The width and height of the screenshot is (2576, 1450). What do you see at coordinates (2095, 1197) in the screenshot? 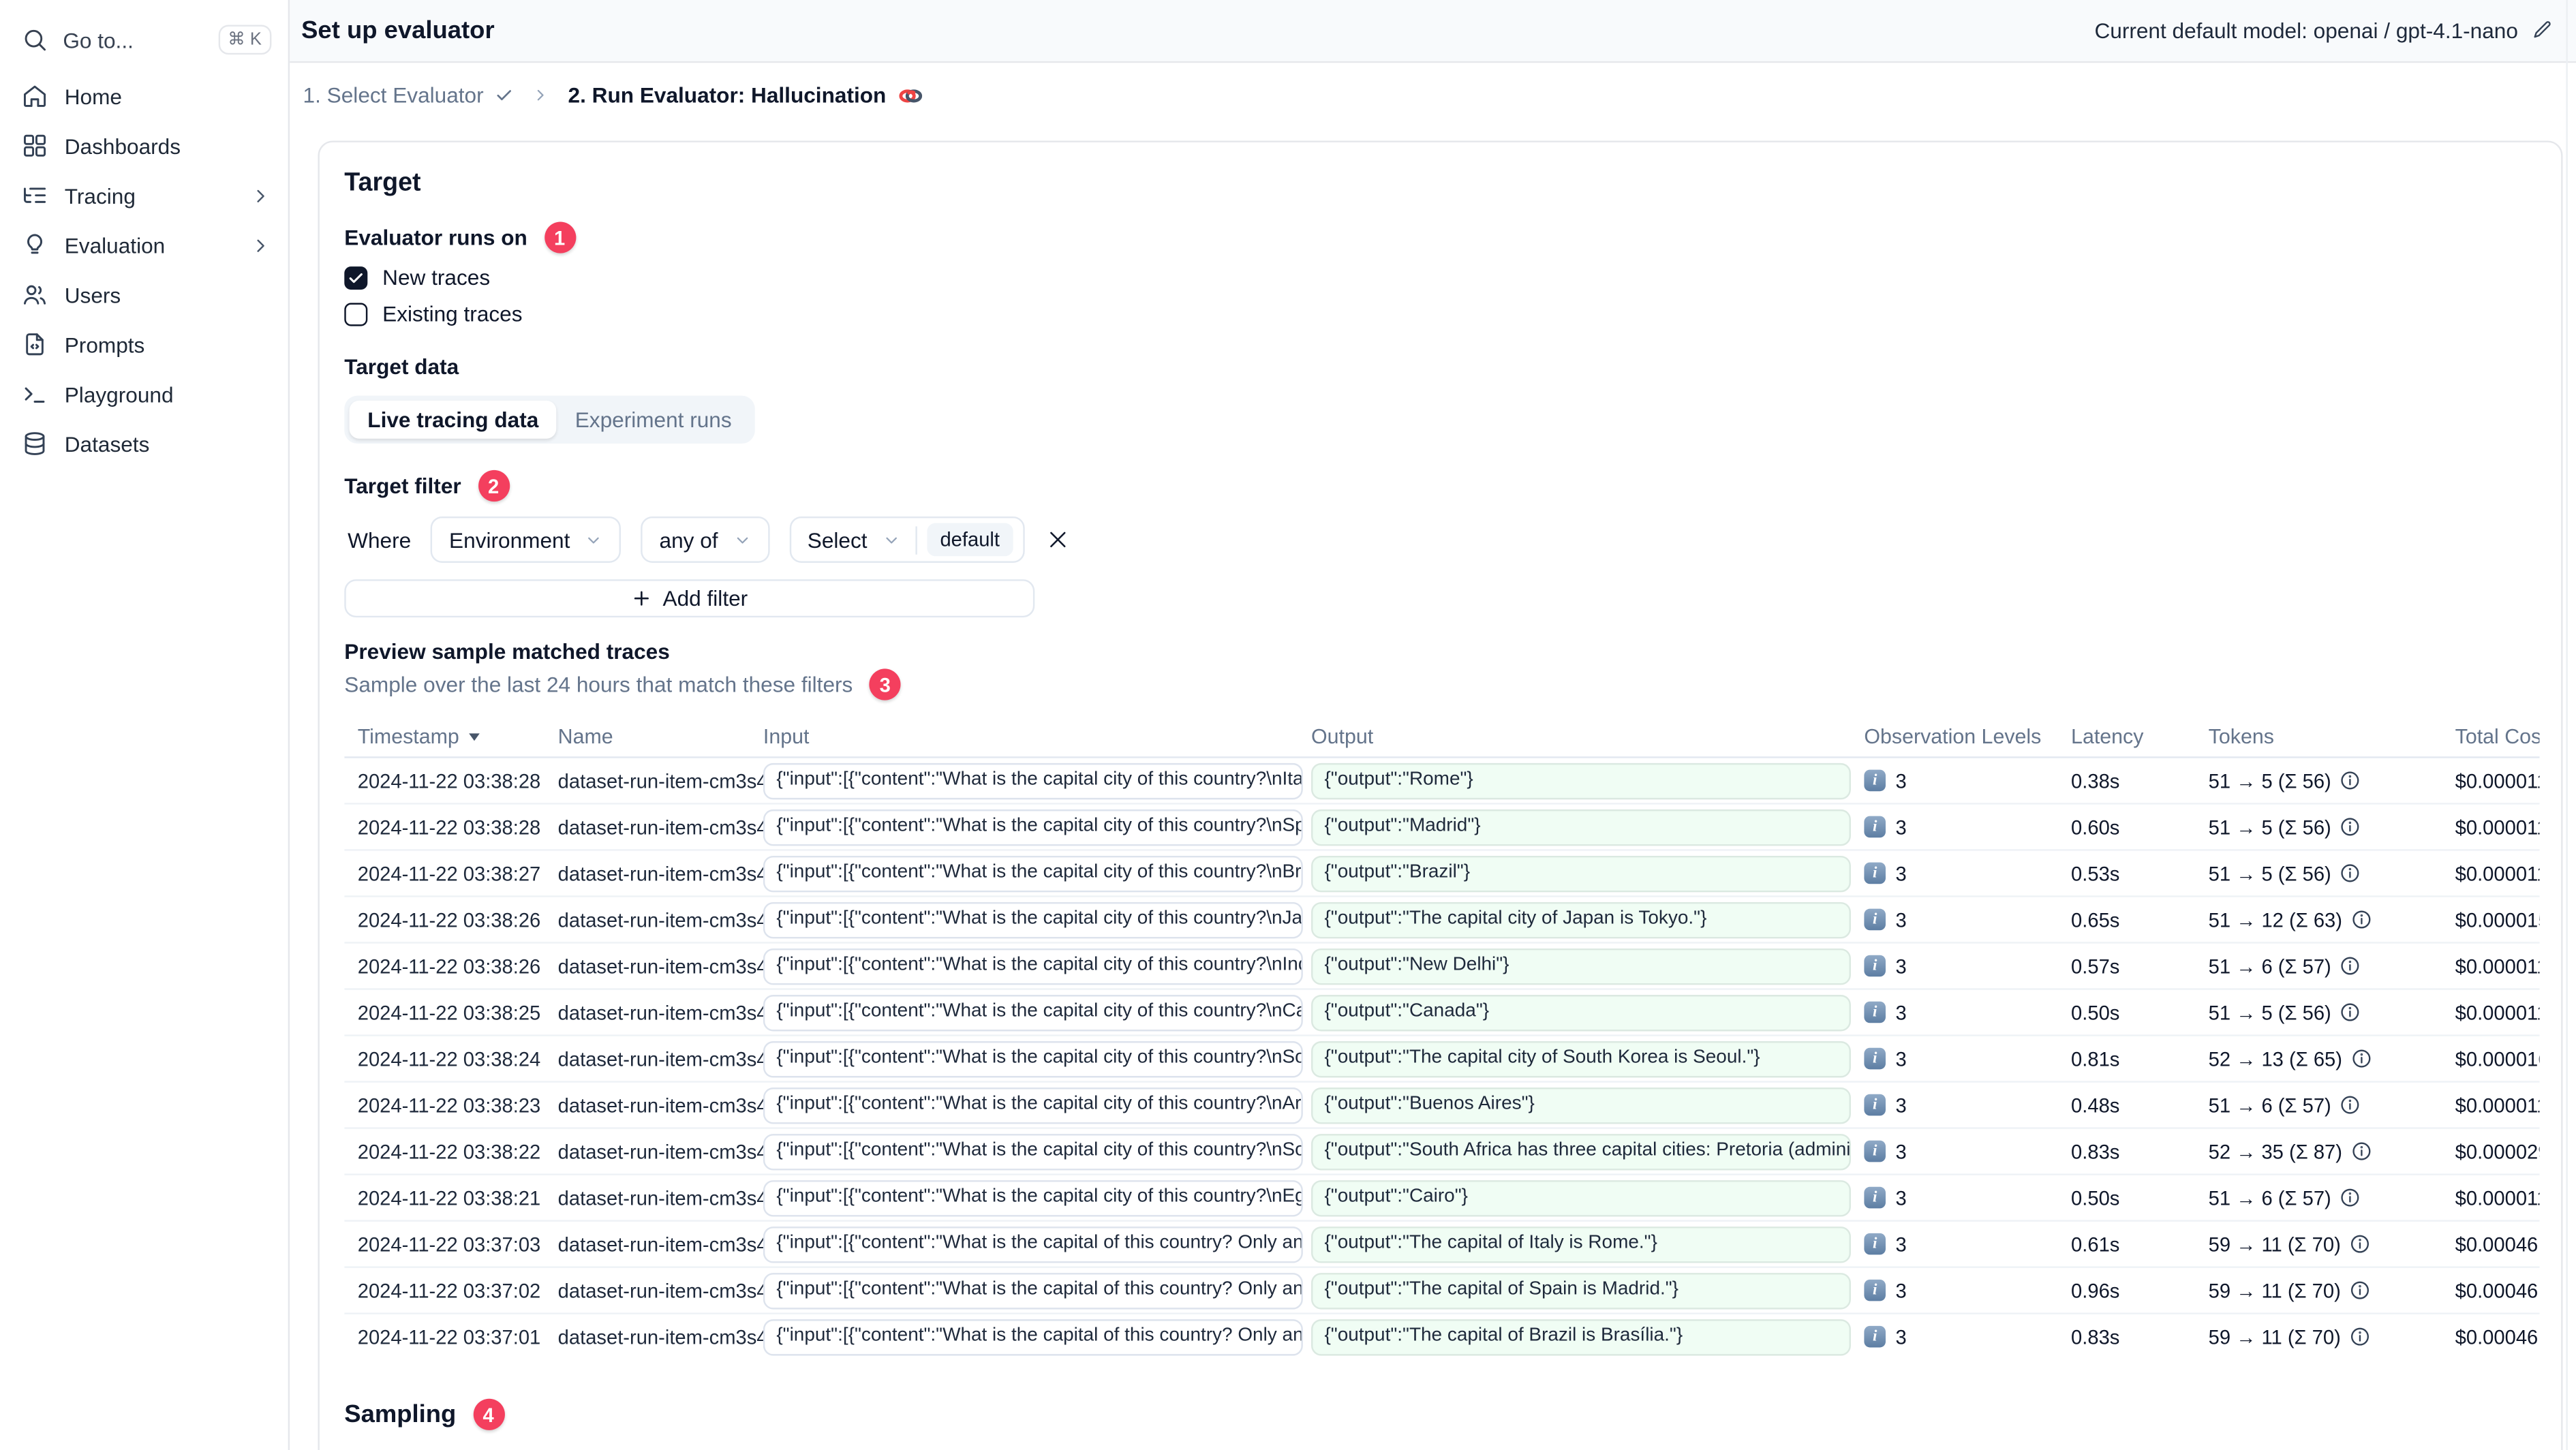
I see `cell-latency: 0.50s` at bounding box center [2095, 1197].